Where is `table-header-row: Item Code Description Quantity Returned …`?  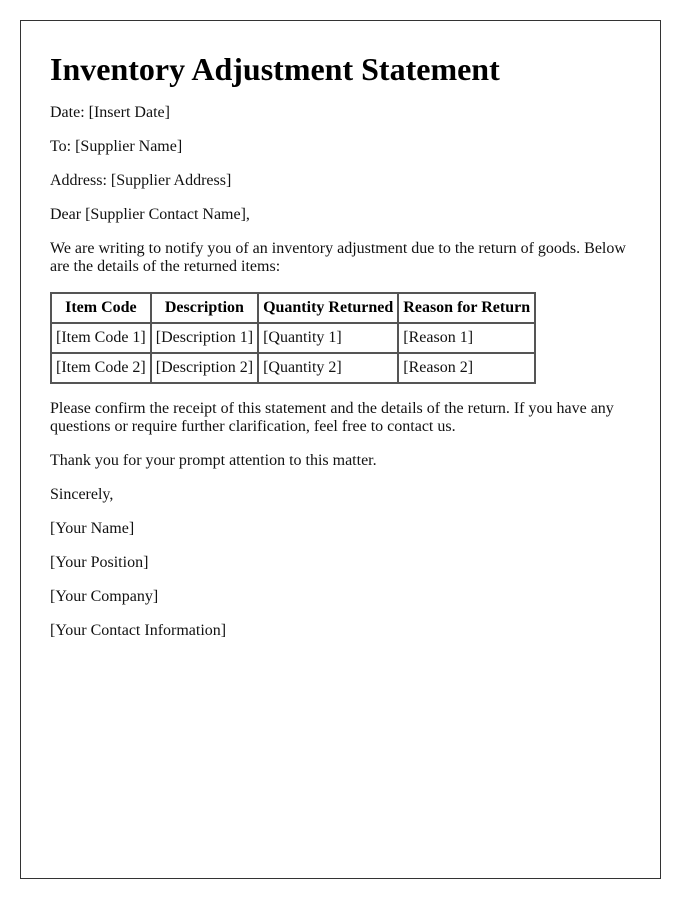
table-header-row: Item Code Description Quantity Returned … is located at coordinates (293, 308).